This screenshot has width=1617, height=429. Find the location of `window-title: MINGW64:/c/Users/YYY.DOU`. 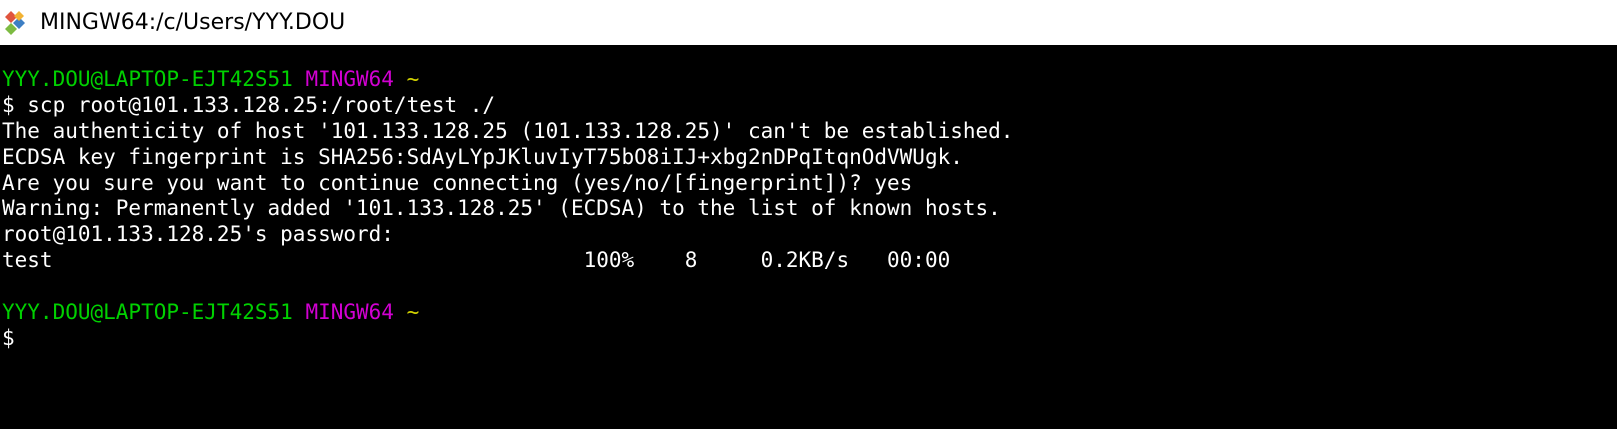

window-title: MINGW64:/c/Users/YYY.DOU is located at coordinates (193, 22).